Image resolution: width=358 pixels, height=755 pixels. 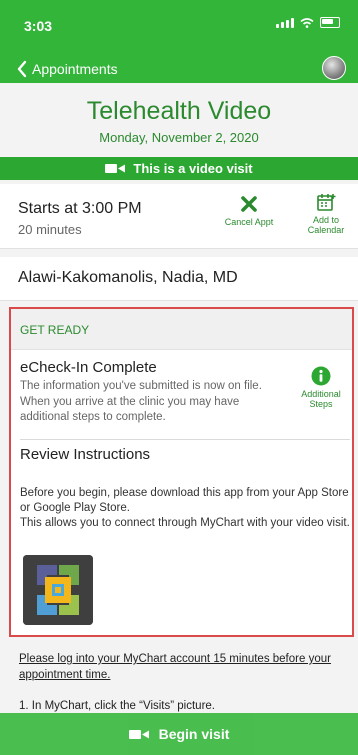 What do you see at coordinates (75, 69) in the screenshot?
I see `back-label: Appointments` at bounding box center [75, 69].